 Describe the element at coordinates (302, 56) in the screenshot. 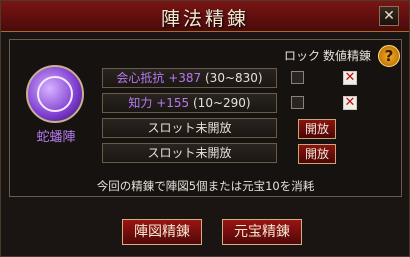

I see `lock-column-header: ロック` at that location.